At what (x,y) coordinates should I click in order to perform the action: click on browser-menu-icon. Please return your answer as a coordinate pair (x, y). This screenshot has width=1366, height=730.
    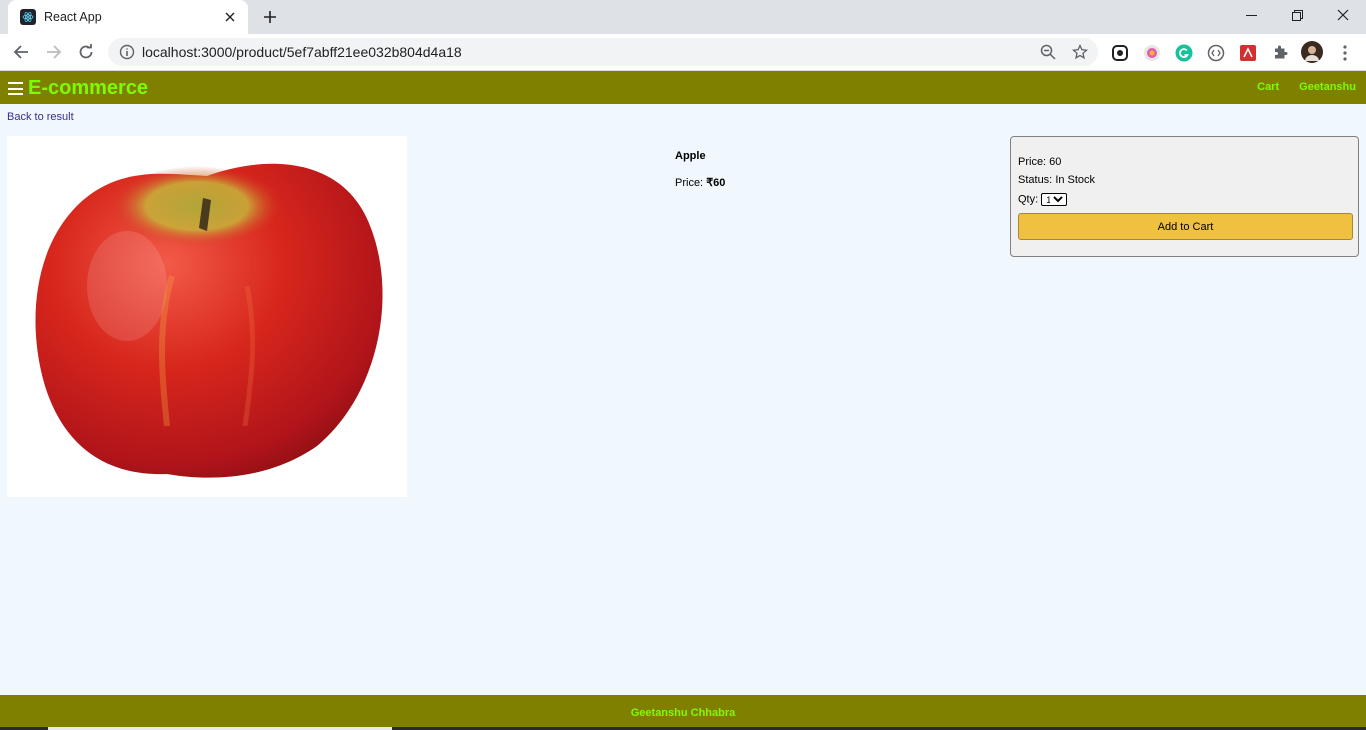
    Looking at the image, I should click on (1345, 53).